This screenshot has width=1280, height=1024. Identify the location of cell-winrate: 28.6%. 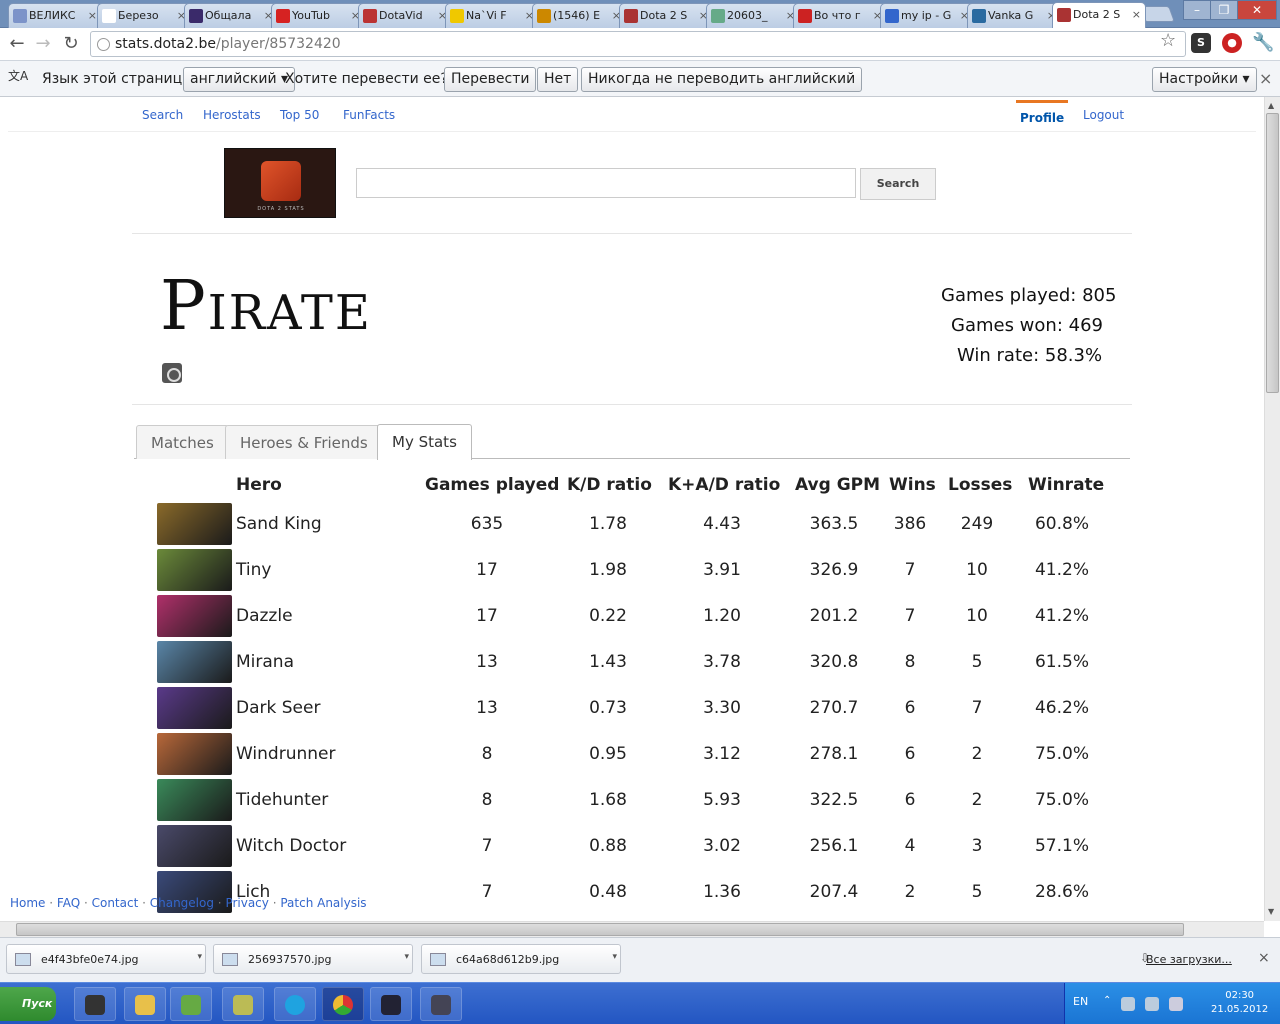
(1061, 892).